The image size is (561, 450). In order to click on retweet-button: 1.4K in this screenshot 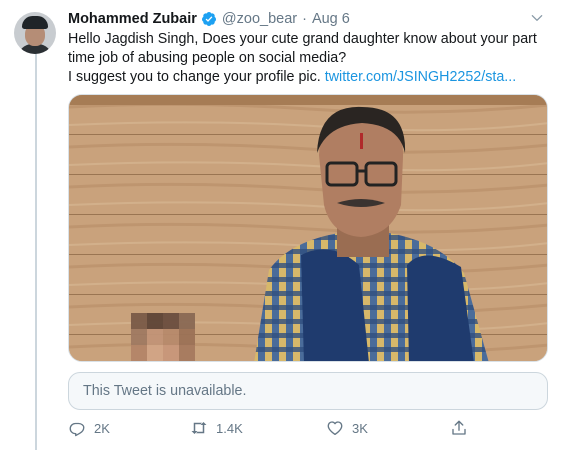, I will do `click(216, 428)`.